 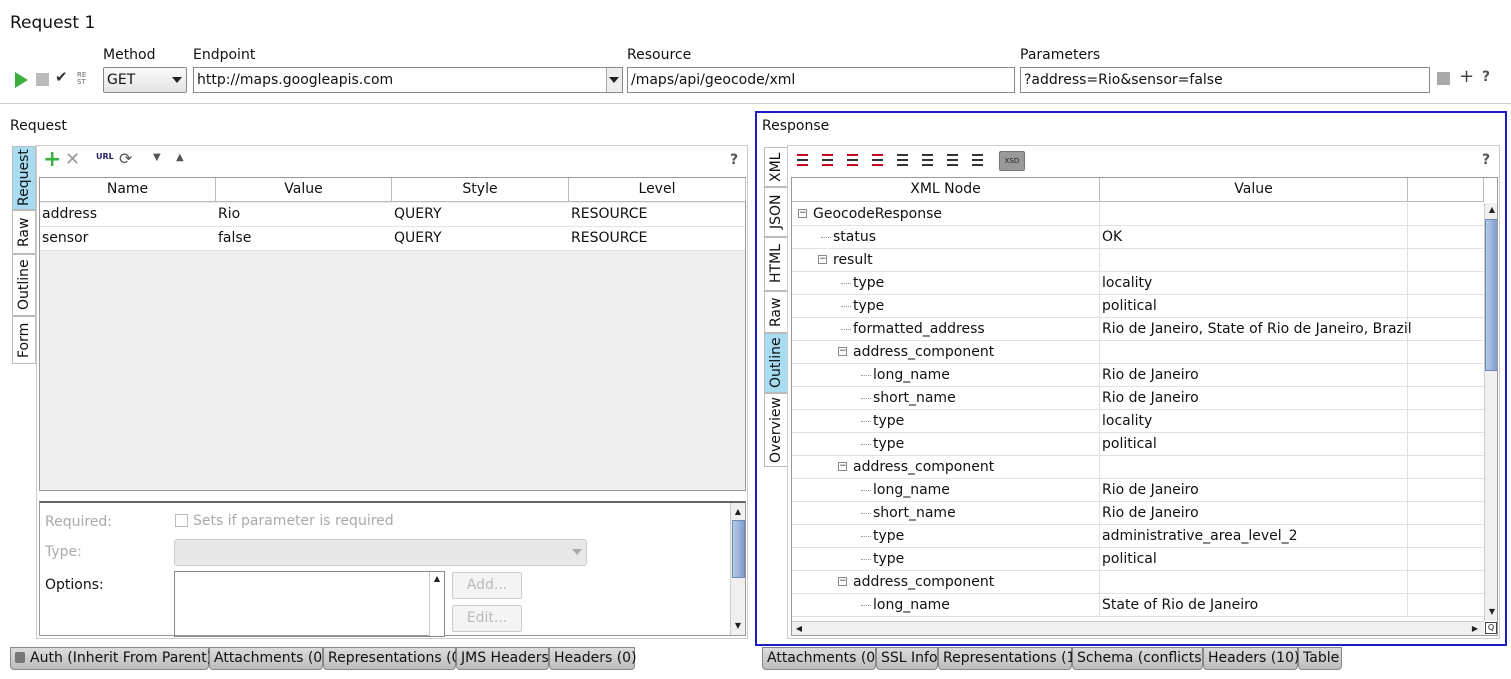 I want to click on copy-icon, so click(x=1443, y=78).